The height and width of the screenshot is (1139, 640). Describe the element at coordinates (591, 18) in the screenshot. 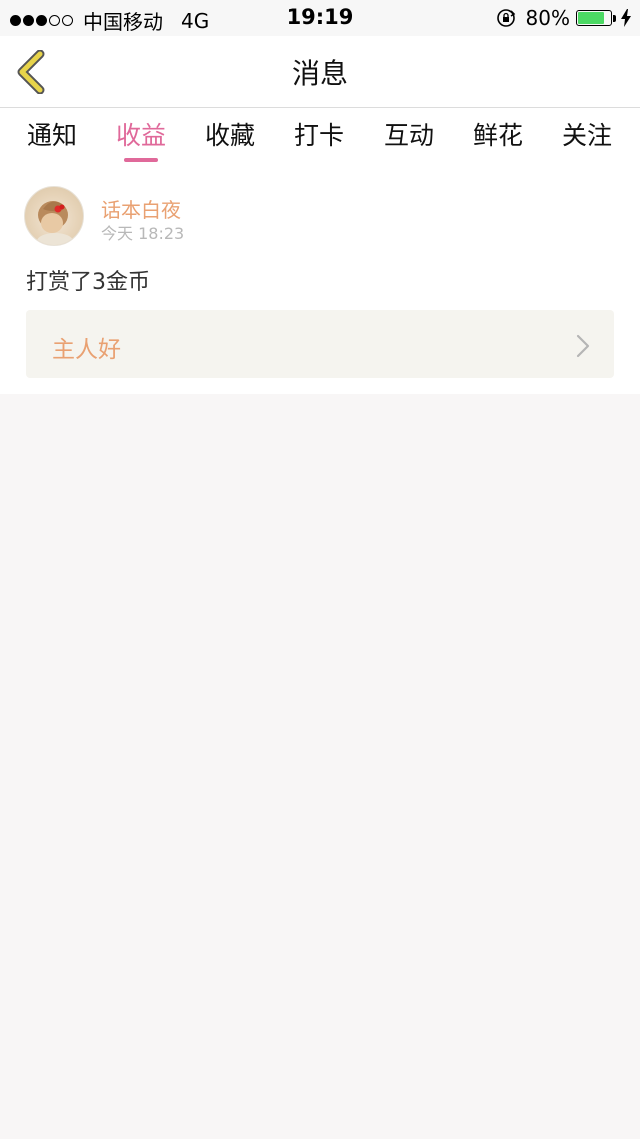

I see `battery-fill` at that location.